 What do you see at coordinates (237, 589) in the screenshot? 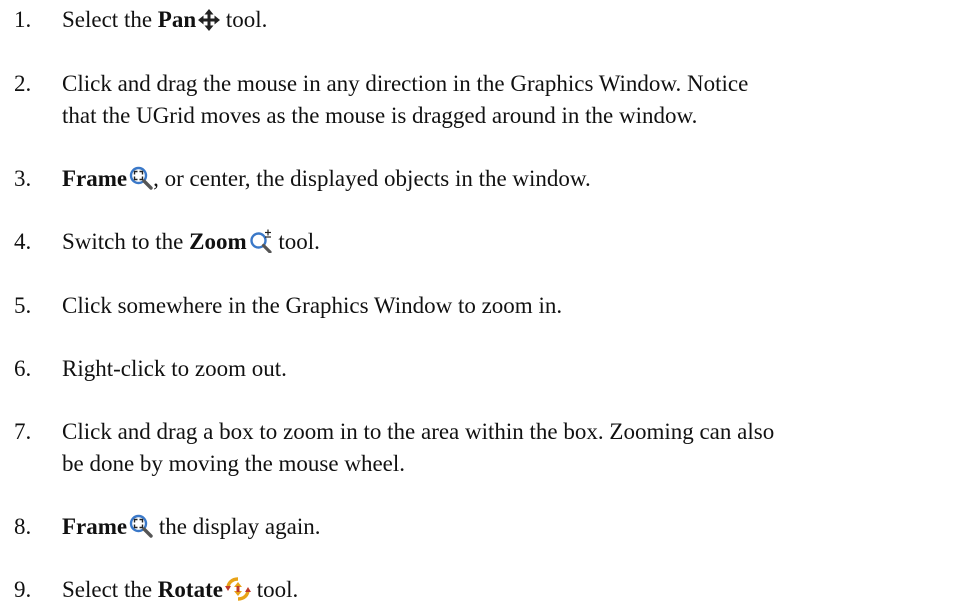
I see `rotate-icon` at bounding box center [237, 589].